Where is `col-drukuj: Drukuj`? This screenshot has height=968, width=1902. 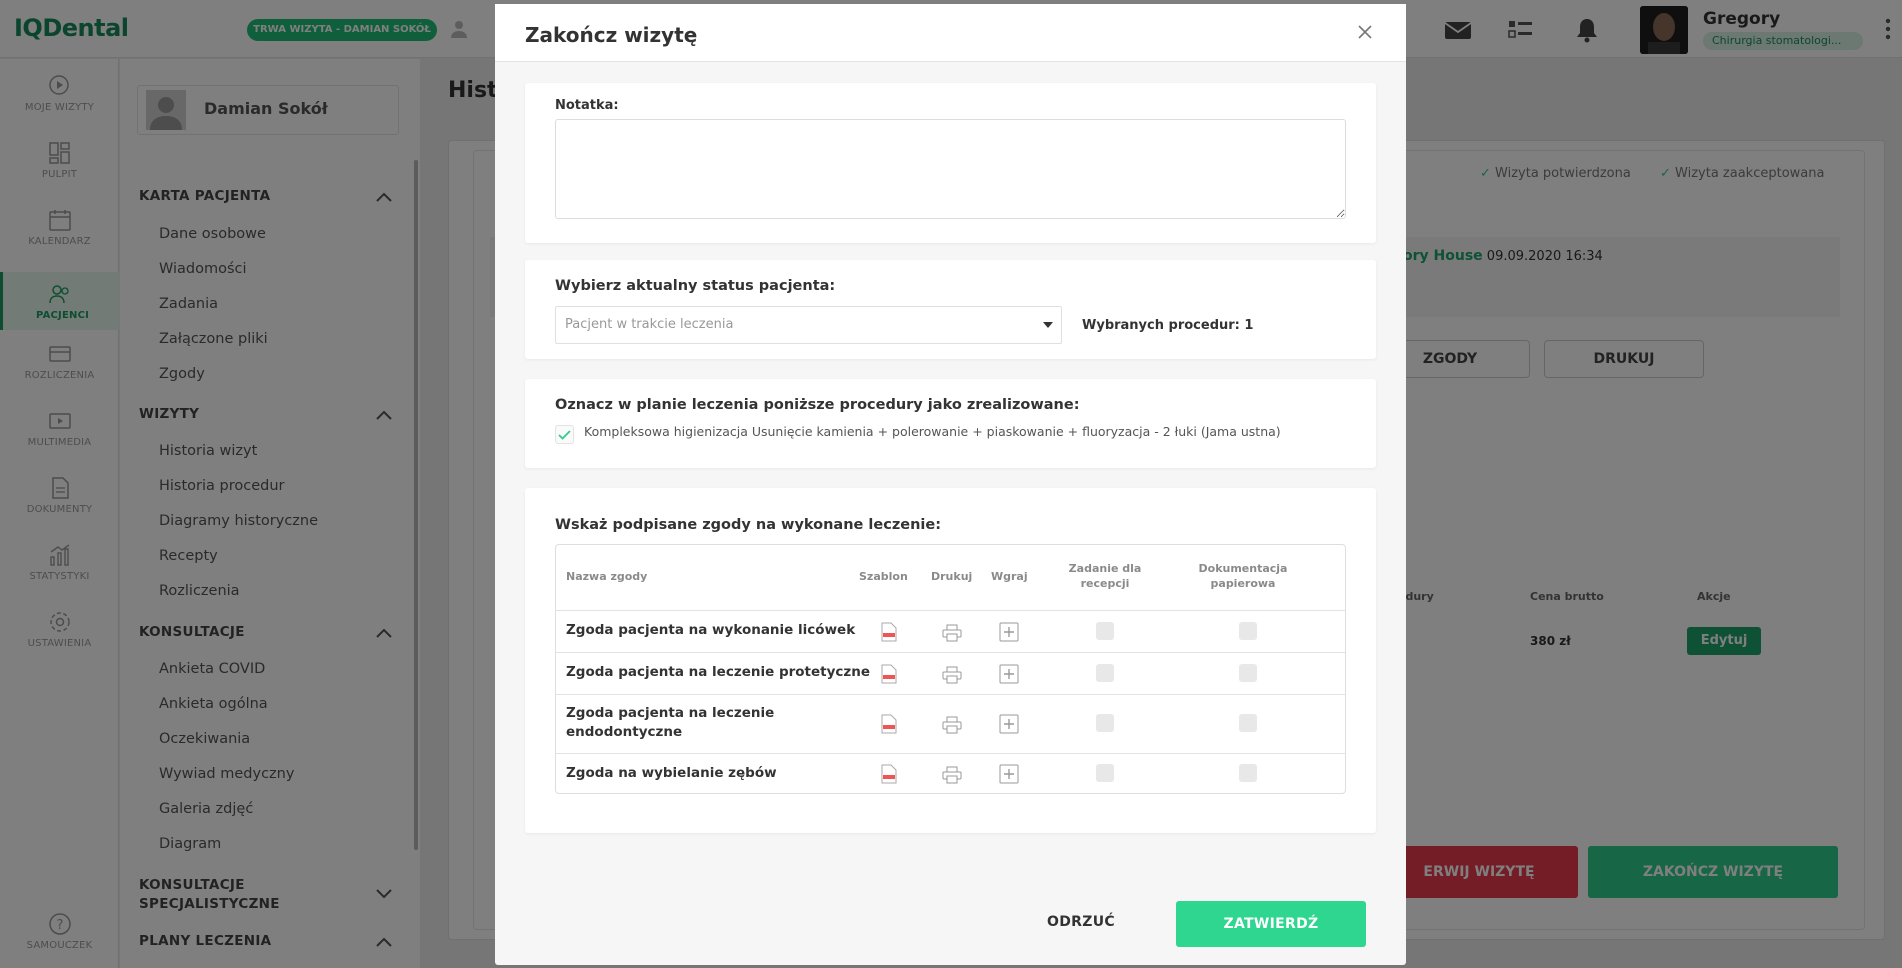 col-drukuj: Drukuj is located at coordinates (952, 576).